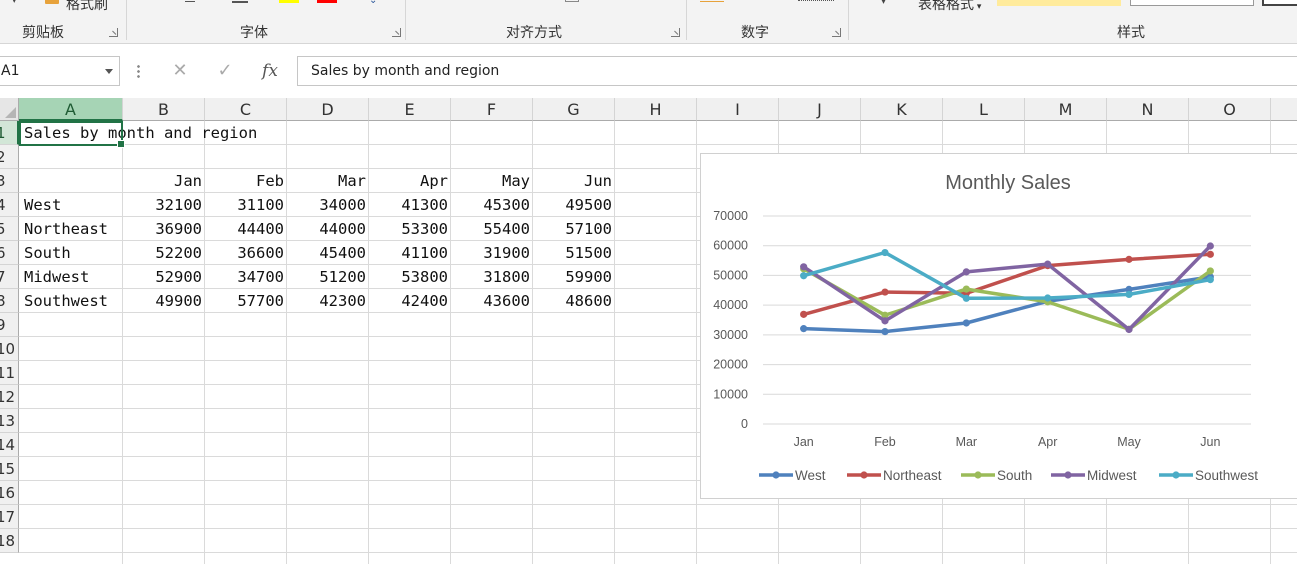  Describe the element at coordinates (246, 277) in the screenshot. I see `cell-c7: 34700` at that location.